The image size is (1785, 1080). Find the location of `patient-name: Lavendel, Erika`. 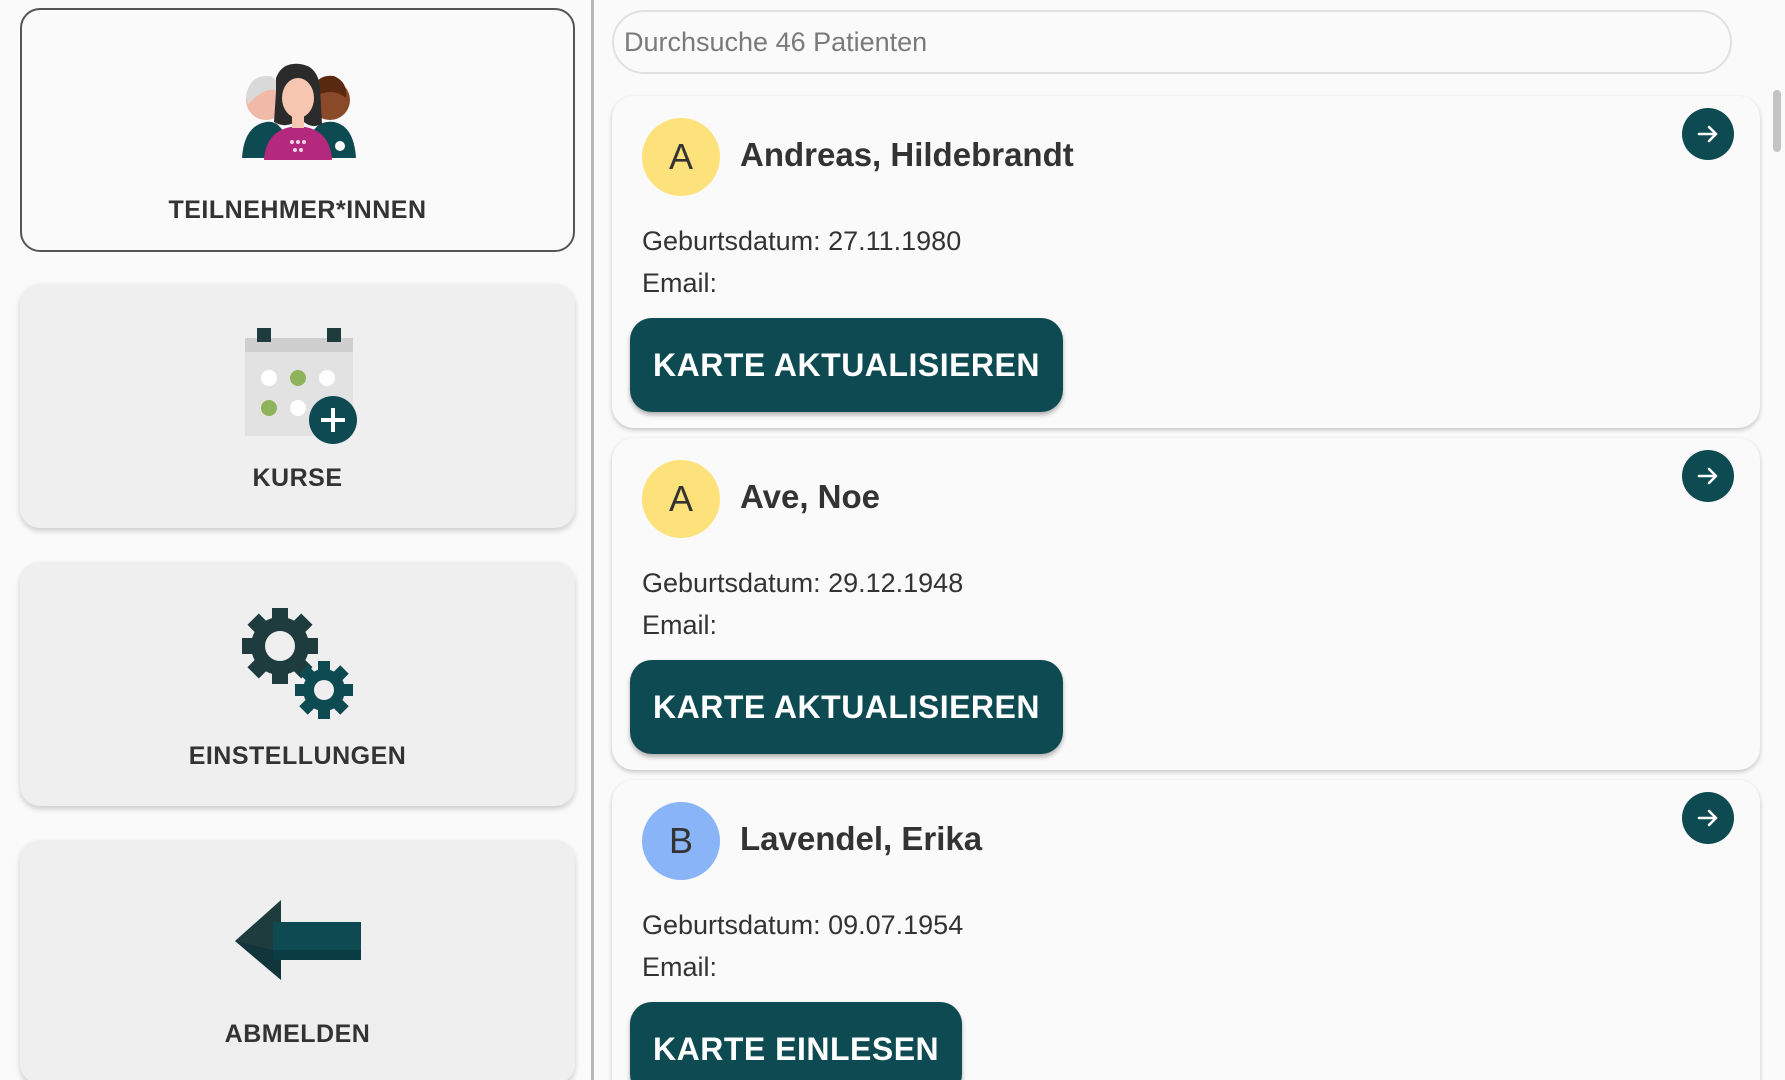

patient-name: Lavendel, Erika is located at coordinates (861, 838).